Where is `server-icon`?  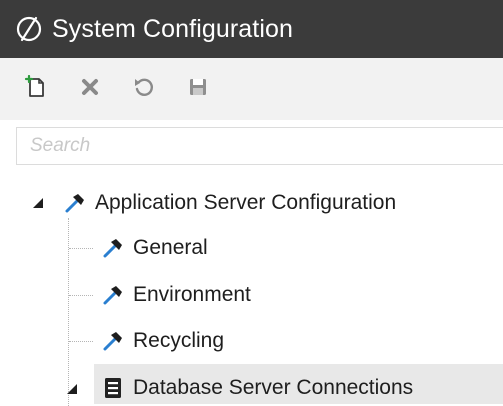 server-icon is located at coordinates (113, 388).